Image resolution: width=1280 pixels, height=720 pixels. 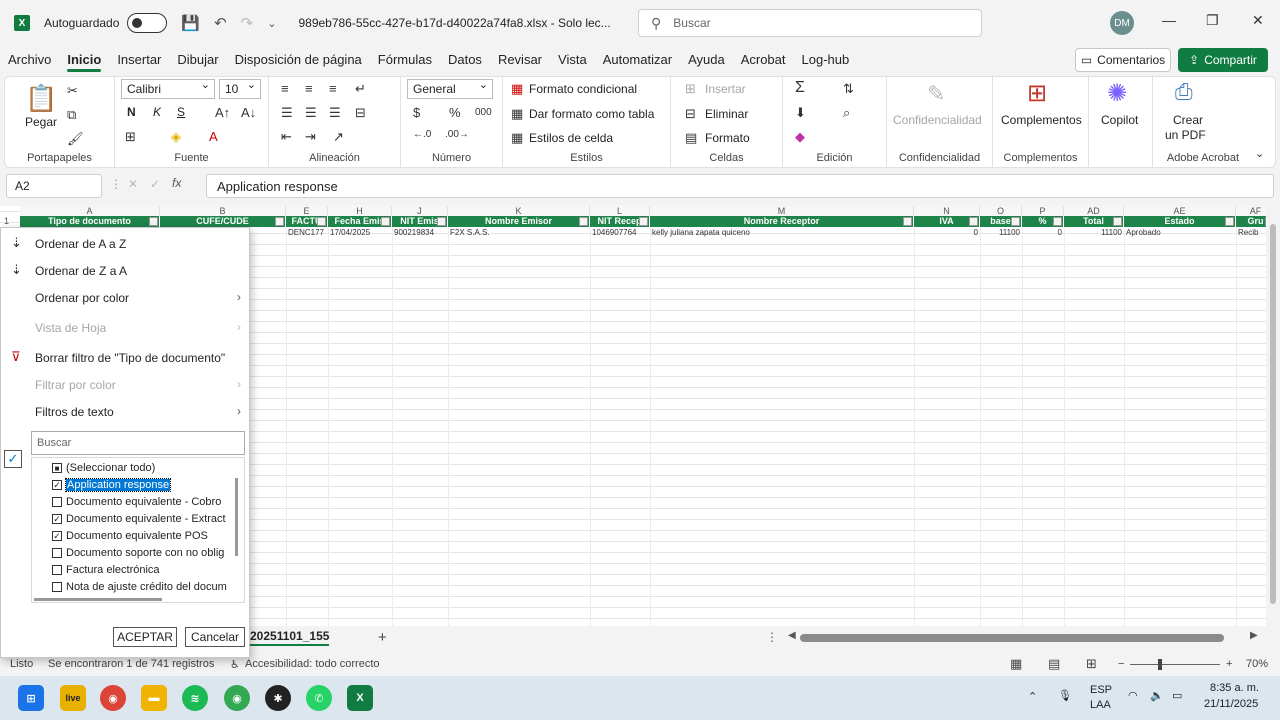 I want to click on sort-by-color-item: Ordenar por color, so click(x=82, y=298).